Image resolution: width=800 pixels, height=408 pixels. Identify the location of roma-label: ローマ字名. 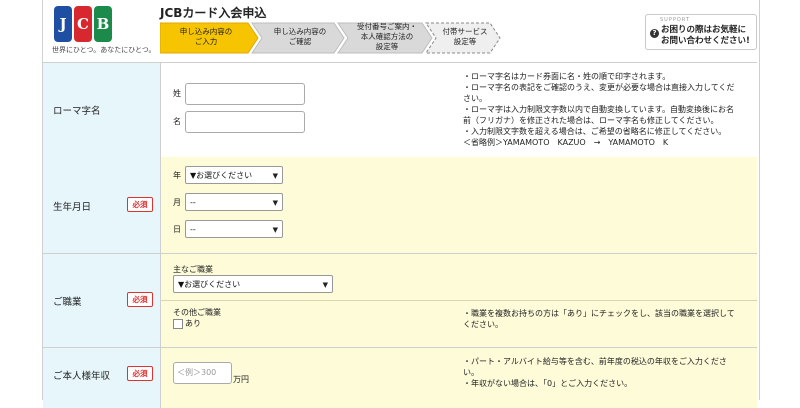
(77, 111).